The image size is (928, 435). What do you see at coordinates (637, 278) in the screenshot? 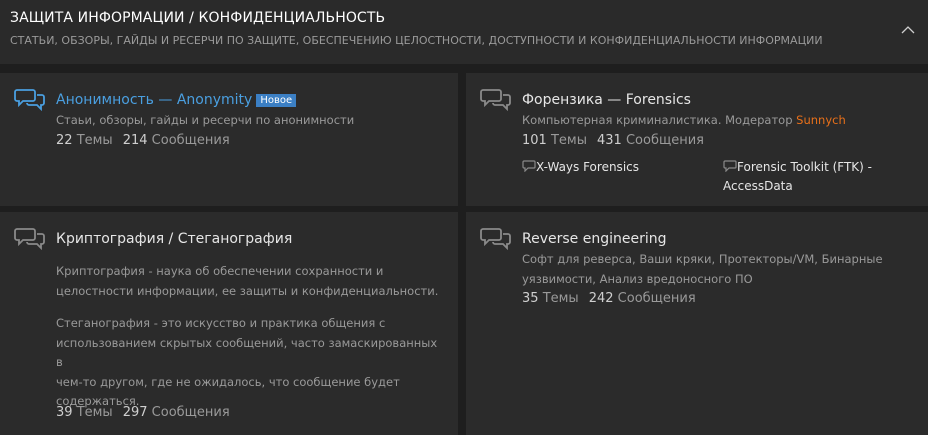
I see `desc-line: уязвимости, Анализ вредоносного ПО` at bounding box center [637, 278].